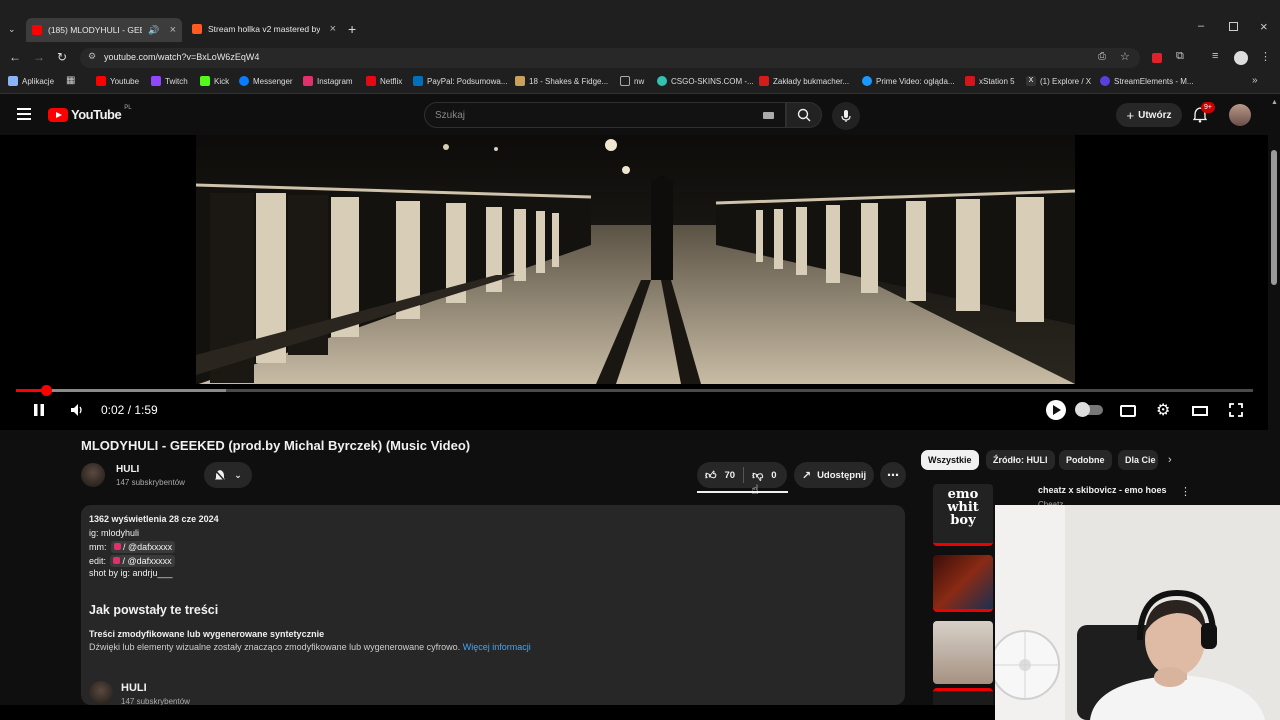 This screenshot has height=720, width=1280. What do you see at coordinates (1031, 81) in the screenshot?
I see `x-twitter-icon: X` at bounding box center [1031, 81].